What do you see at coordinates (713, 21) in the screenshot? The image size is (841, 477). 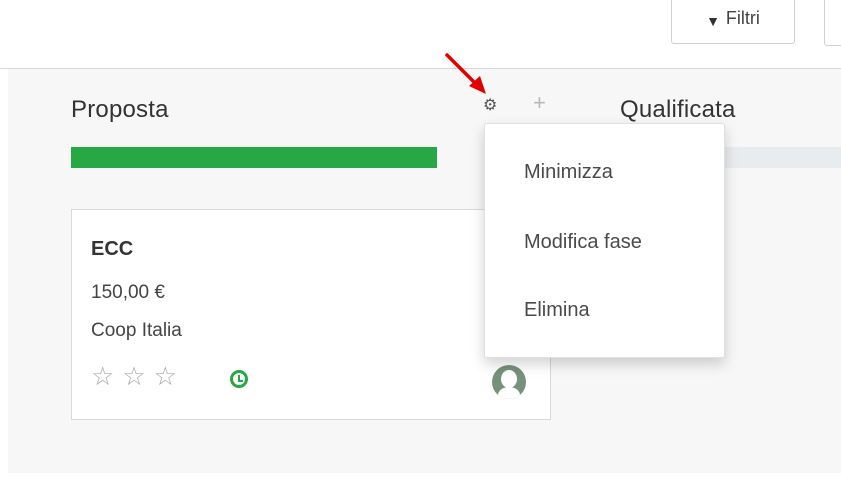 I see `filter-icon: ▼` at bounding box center [713, 21].